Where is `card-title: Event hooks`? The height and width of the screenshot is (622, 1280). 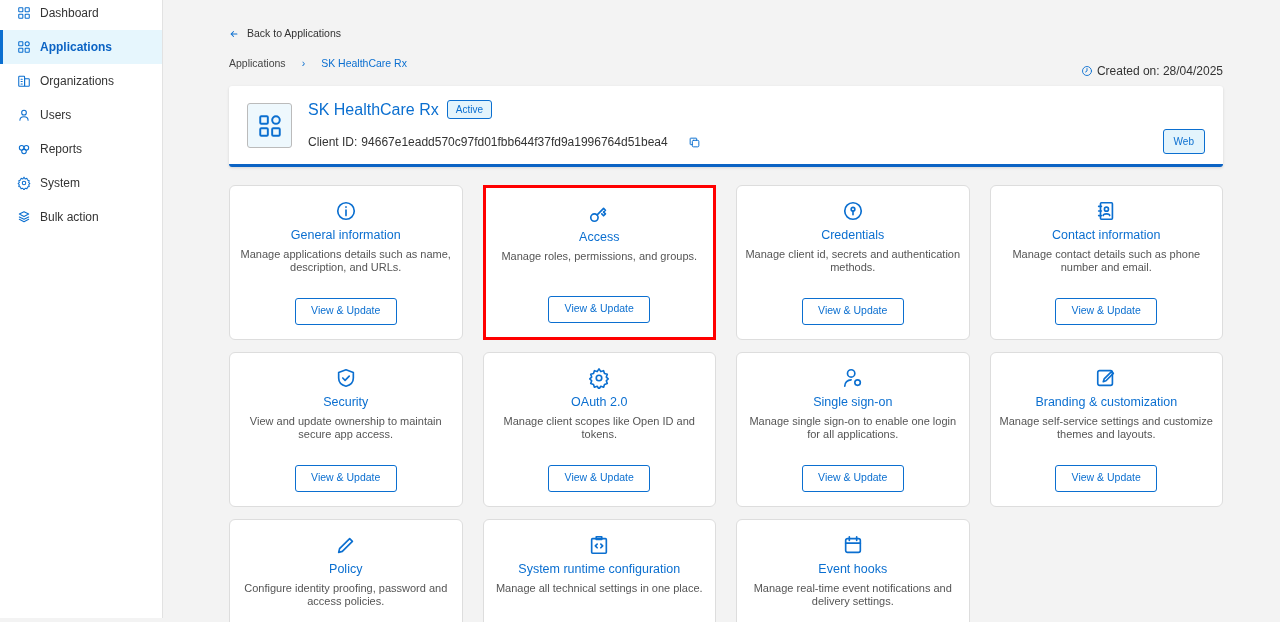
card-title: Event hooks is located at coordinates (853, 569).